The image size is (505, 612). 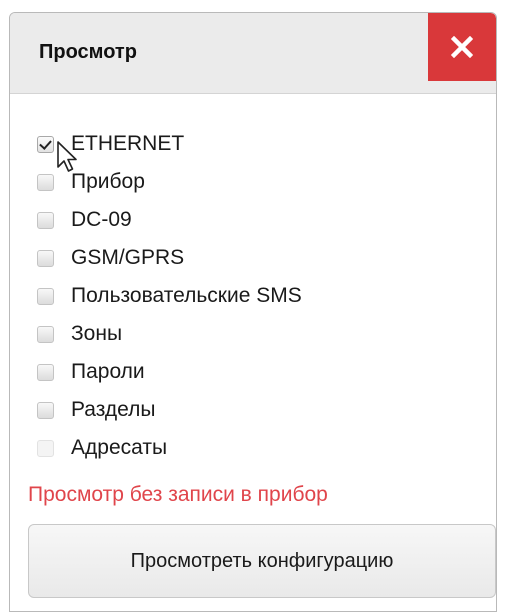 What do you see at coordinates (128, 257) in the screenshot?
I see `option-label: GSM/GPRS` at bounding box center [128, 257].